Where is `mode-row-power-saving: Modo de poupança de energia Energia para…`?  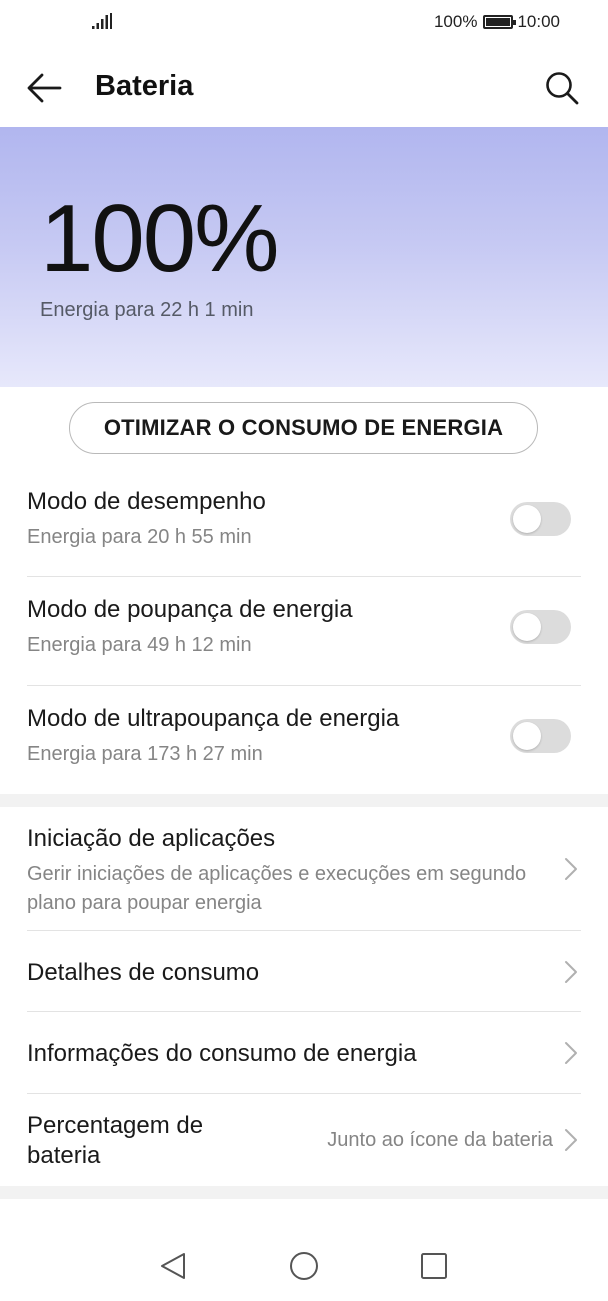 mode-row-power-saving: Modo de poupança de energia Energia para… is located at coordinates (304, 632).